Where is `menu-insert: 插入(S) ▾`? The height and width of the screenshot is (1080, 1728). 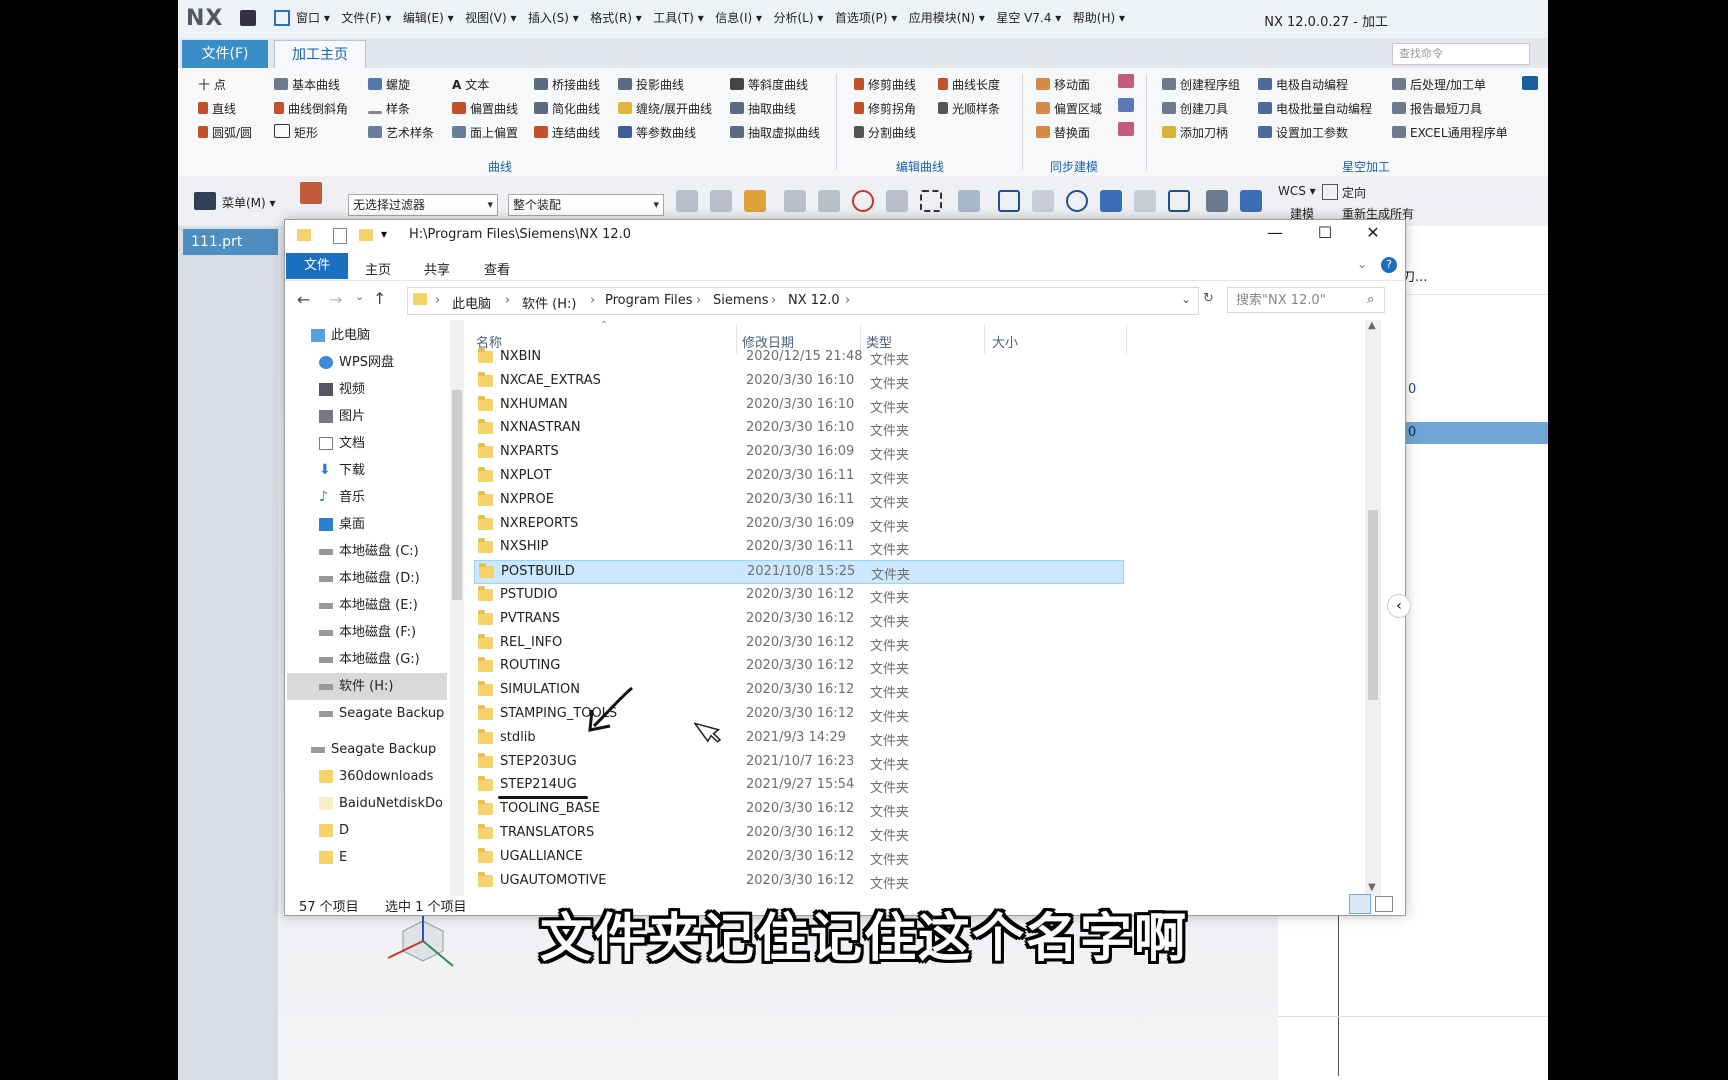
menu-insert: 插入(S) ▾ is located at coordinates (553, 18).